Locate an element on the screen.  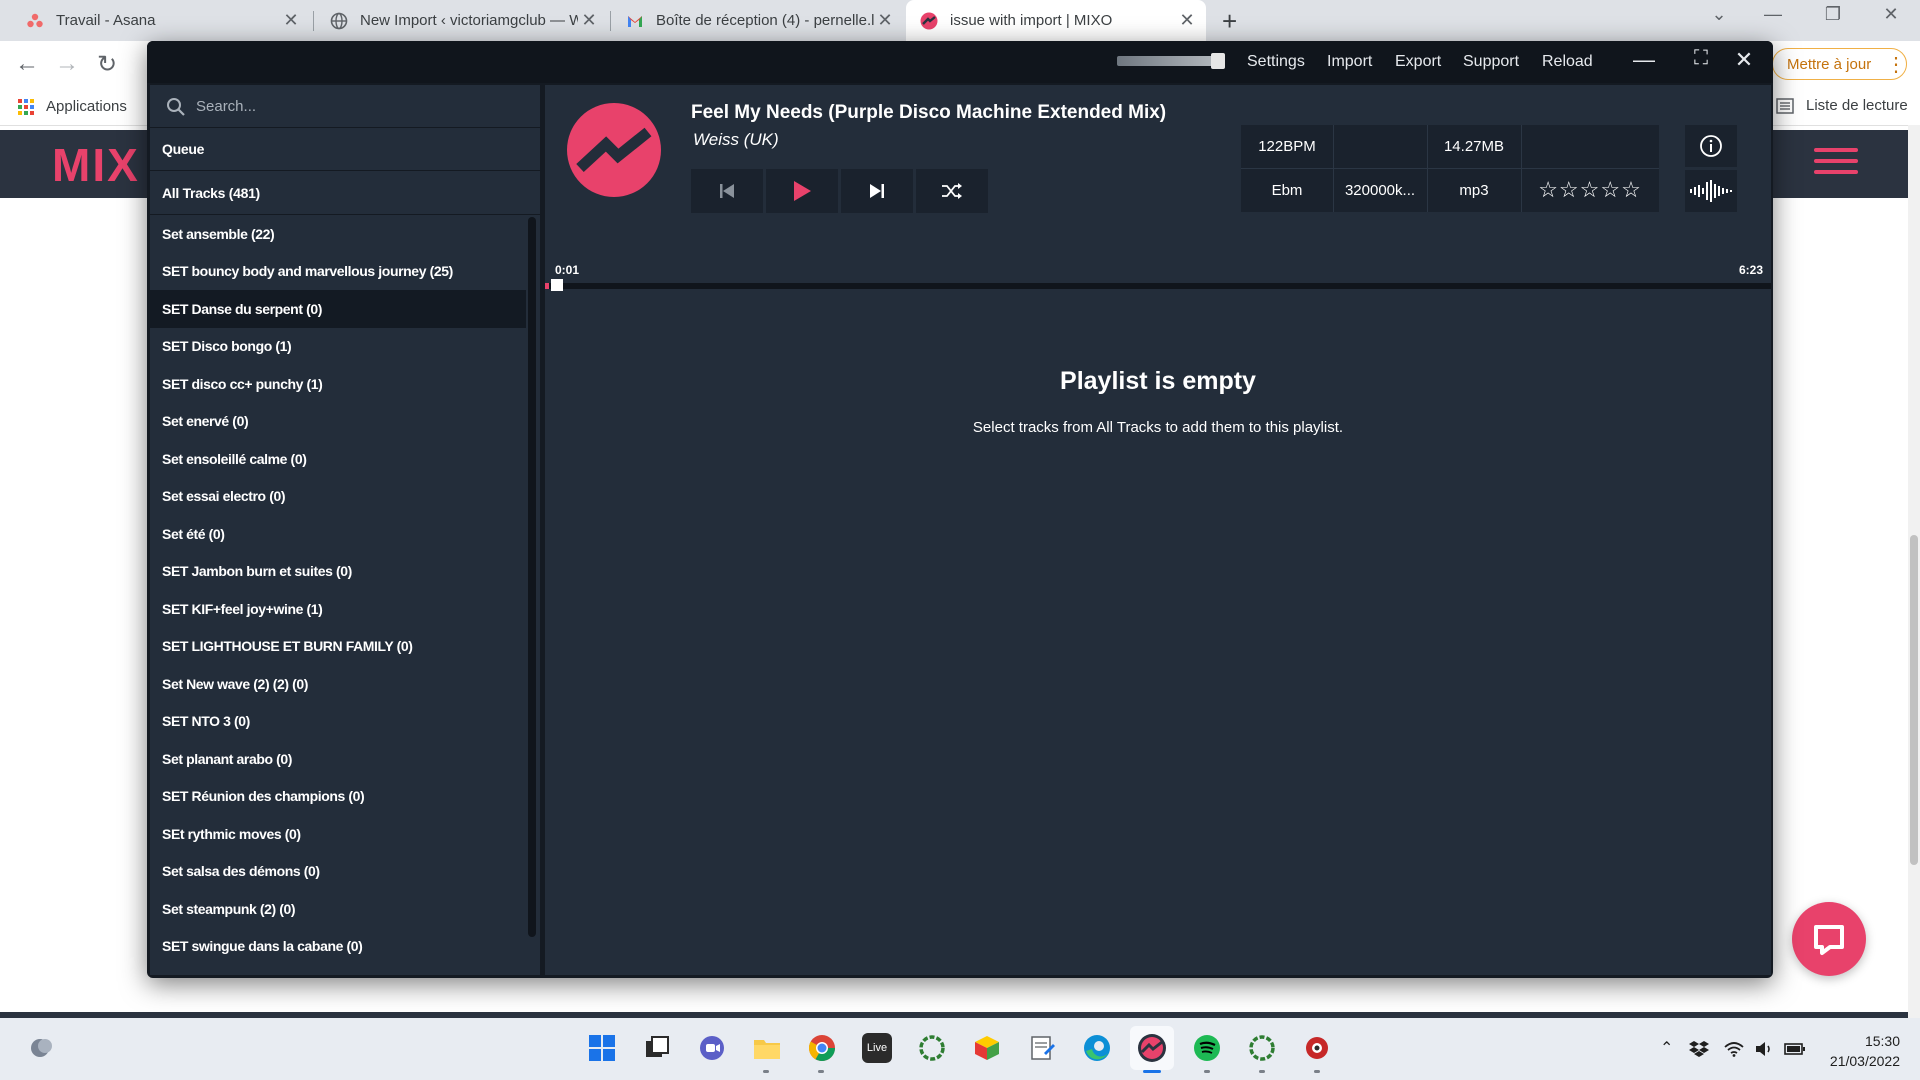
spotify-icon is located at coordinates (1207, 1048).